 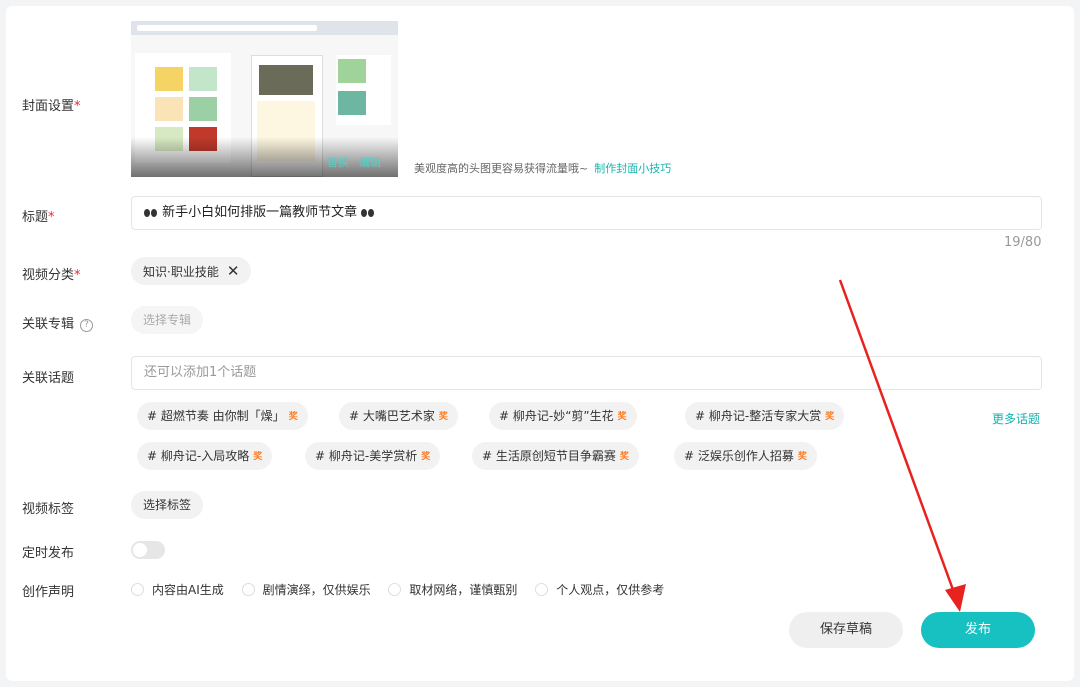 What do you see at coordinates (1023, 242) in the screenshot?
I see `title-char-counter: 19/80` at bounding box center [1023, 242].